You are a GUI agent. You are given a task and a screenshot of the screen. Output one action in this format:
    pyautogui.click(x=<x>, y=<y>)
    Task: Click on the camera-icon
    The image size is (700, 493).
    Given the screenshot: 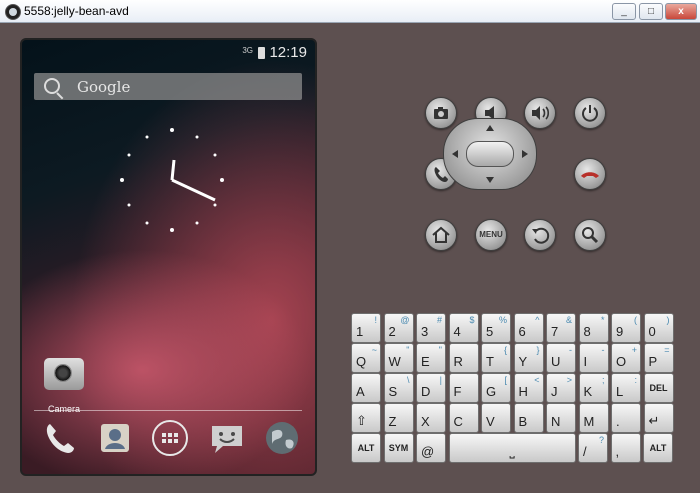 What is the action you would take?
    pyautogui.click(x=64, y=374)
    